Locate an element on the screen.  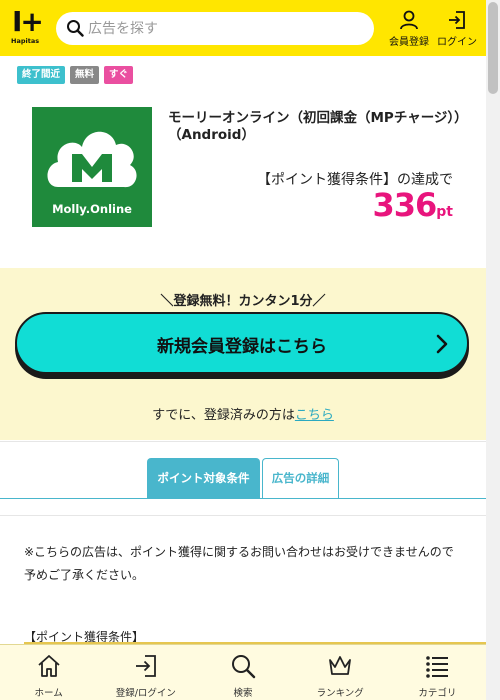
header-login-button: ログイン is located at coordinates (457, 30).